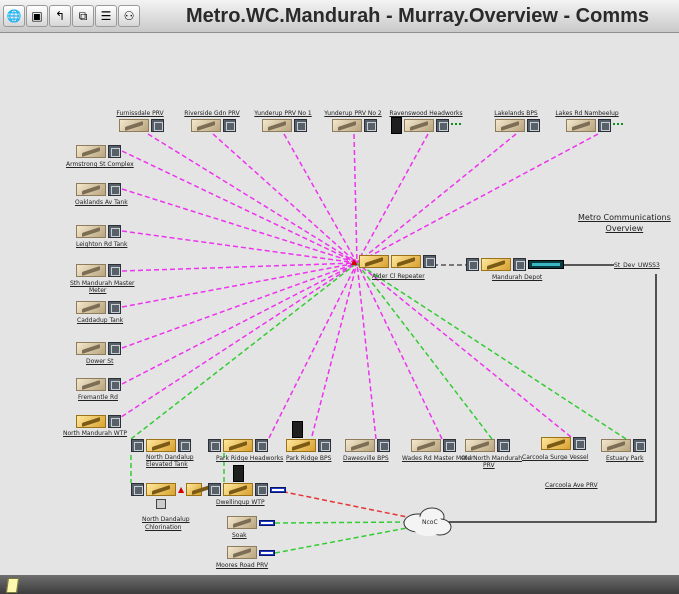 The image size is (679, 594). What do you see at coordinates (98, 384) in the screenshot?
I see `site-fremantle` at bounding box center [98, 384].